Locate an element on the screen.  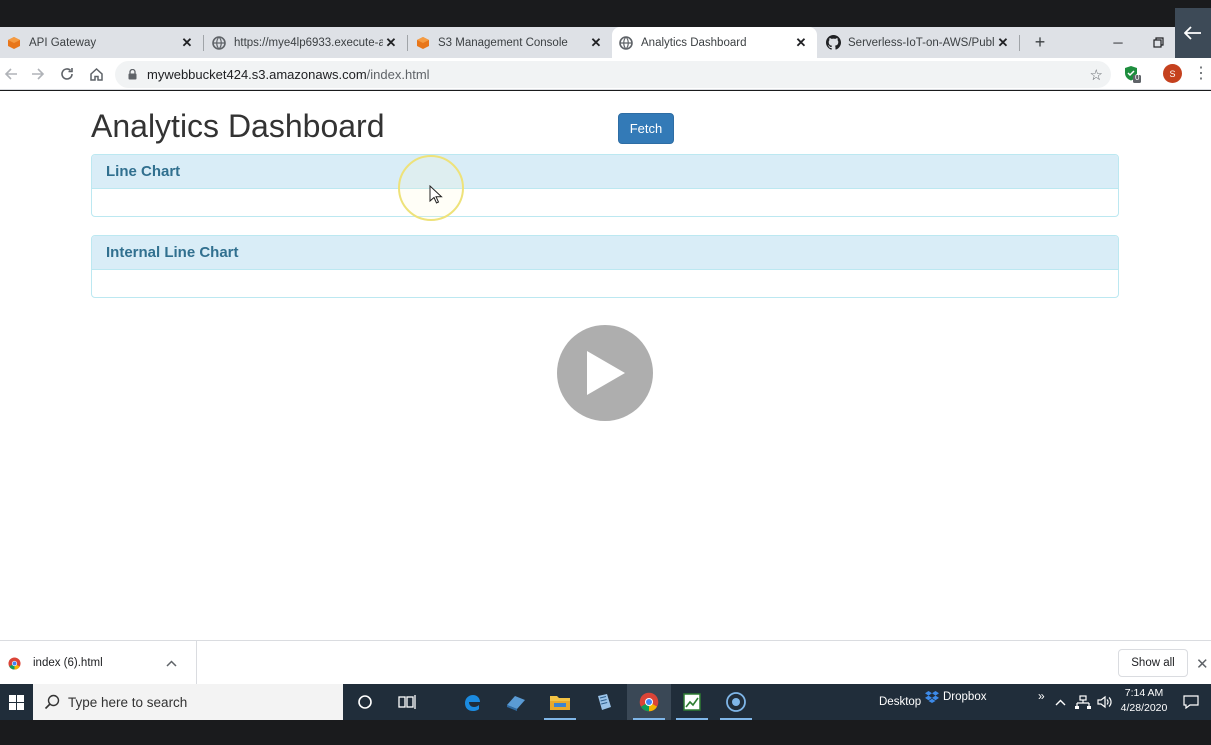
desktop-toolbar: Desktop is located at coordinates (900, 702).